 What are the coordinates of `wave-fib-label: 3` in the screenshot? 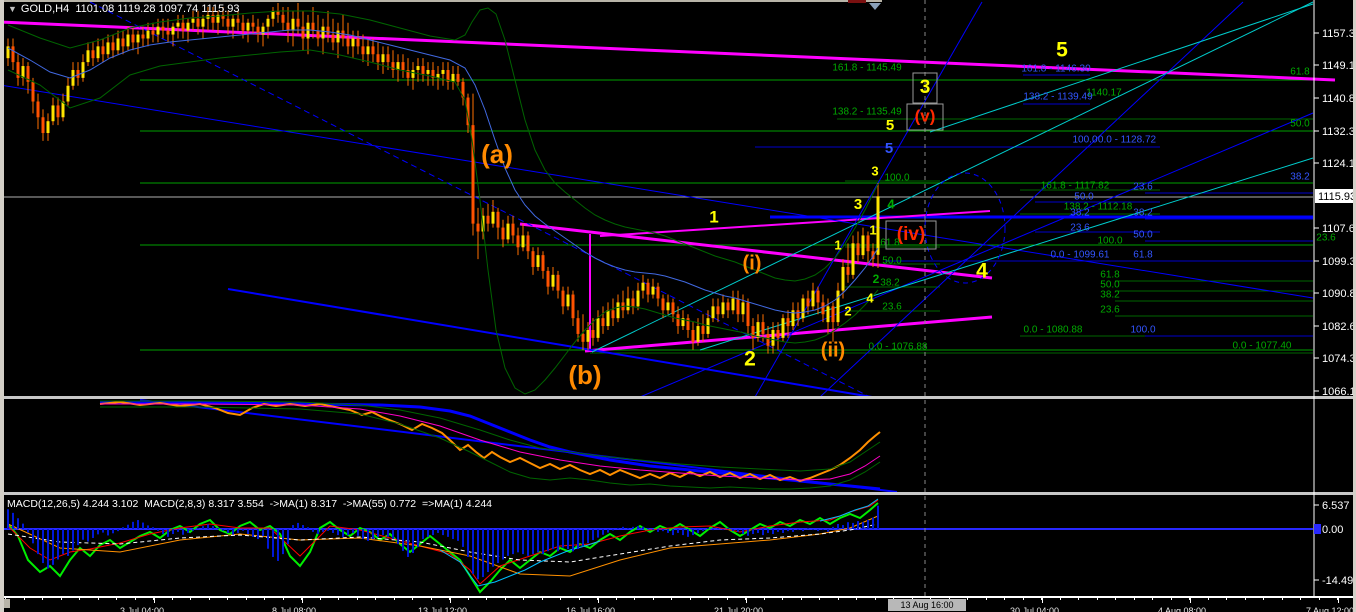 It's located at (925, 87).